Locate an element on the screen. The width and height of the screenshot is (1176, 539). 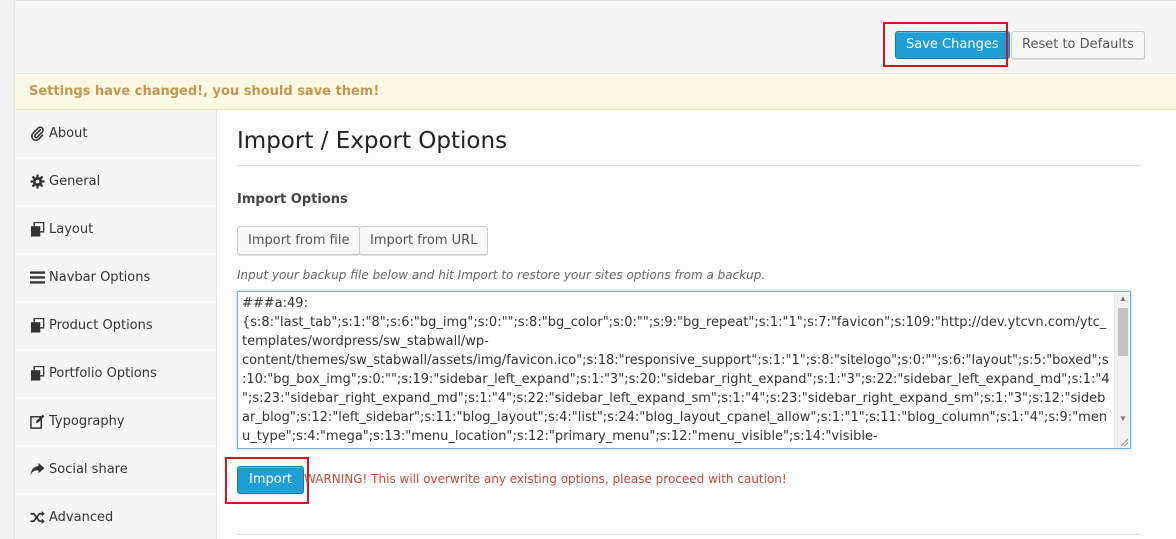
title-divider is located at coordinates (688, 165).